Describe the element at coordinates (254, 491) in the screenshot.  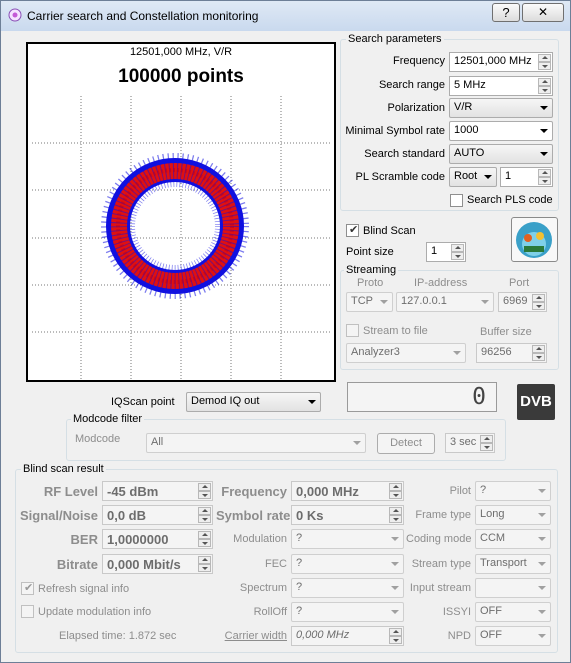
I see `result-frequency-label: Frequency` at that location.